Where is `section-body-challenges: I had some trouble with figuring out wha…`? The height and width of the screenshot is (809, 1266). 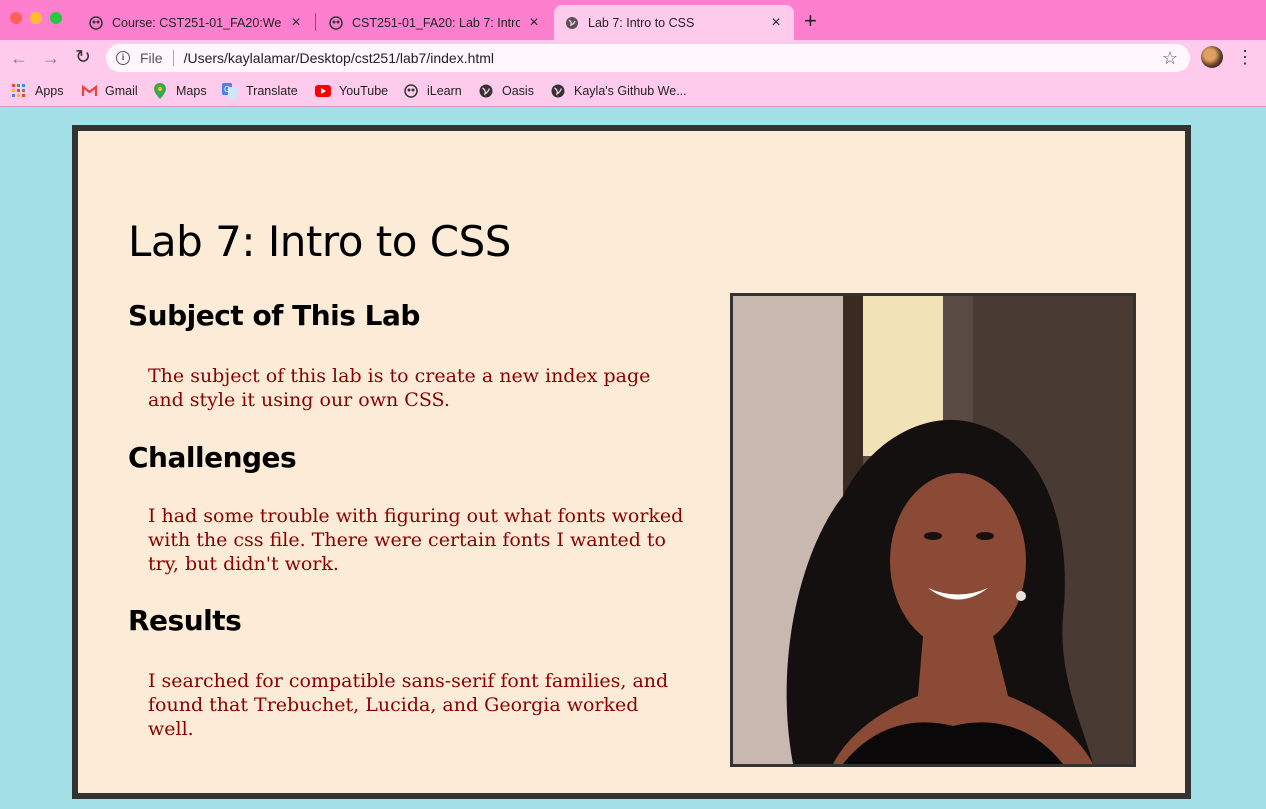
section-body-challenges: I had some trouble with figuring out wha… is located at coordinates (416, 540).